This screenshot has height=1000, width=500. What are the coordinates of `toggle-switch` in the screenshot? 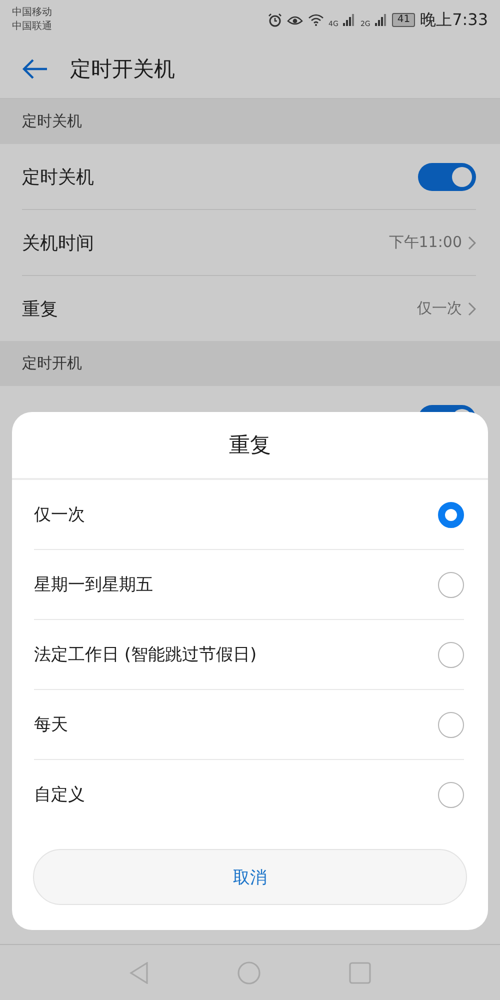 It's located at (447, 176).